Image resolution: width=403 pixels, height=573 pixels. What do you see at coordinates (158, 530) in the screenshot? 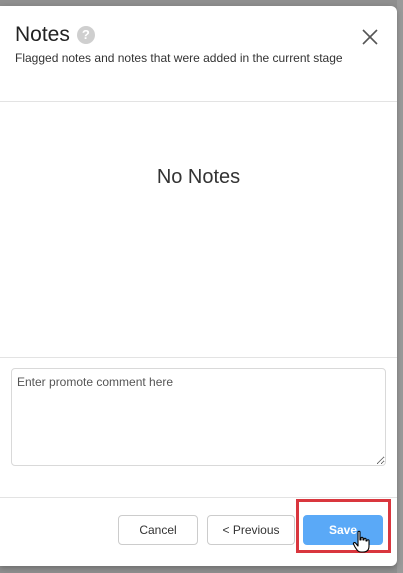
I see `cancel-button: Cancel` at bounding box center [158, 530].